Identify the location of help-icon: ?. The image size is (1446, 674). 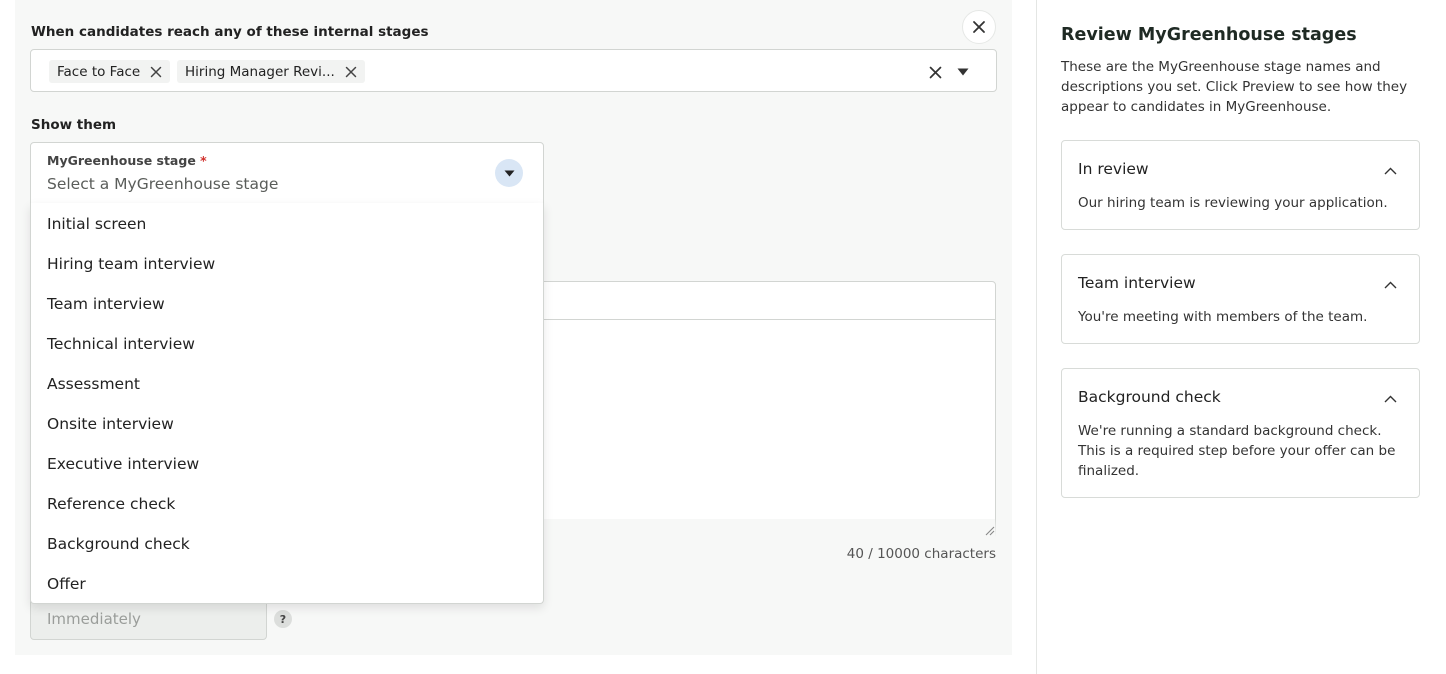
(283, 619).